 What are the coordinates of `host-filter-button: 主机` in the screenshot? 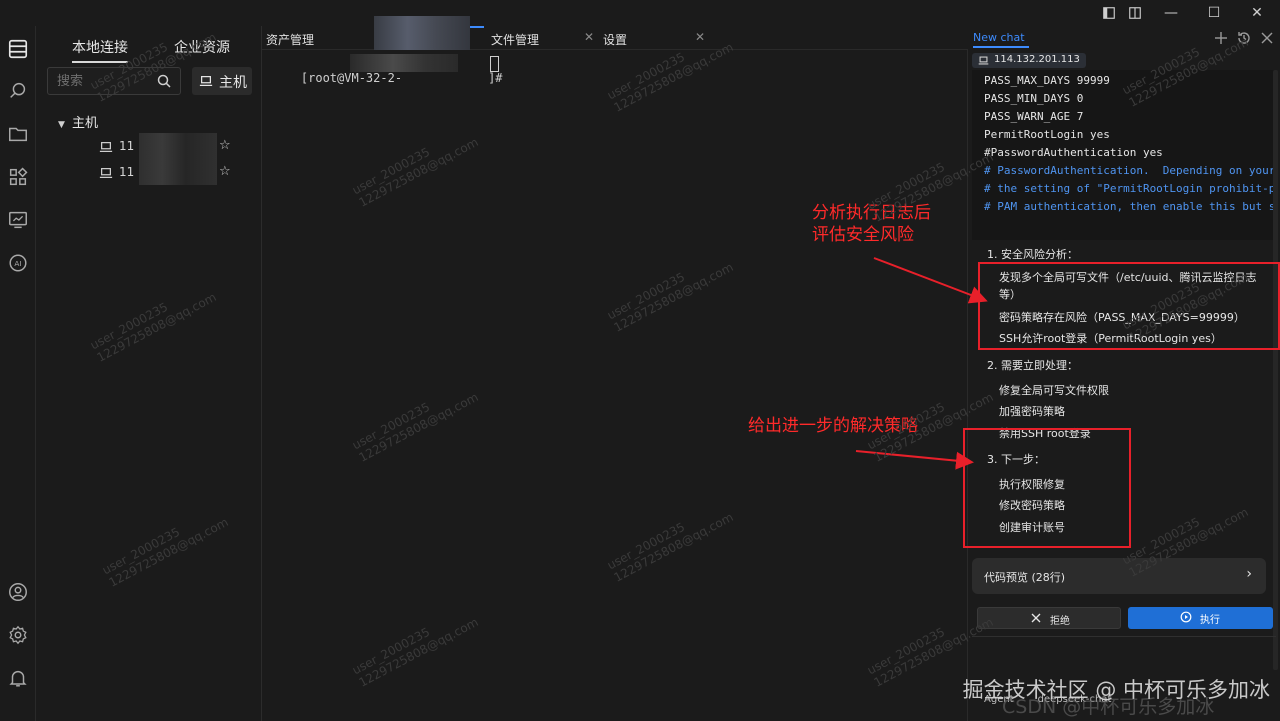 It's located at (222, 81).